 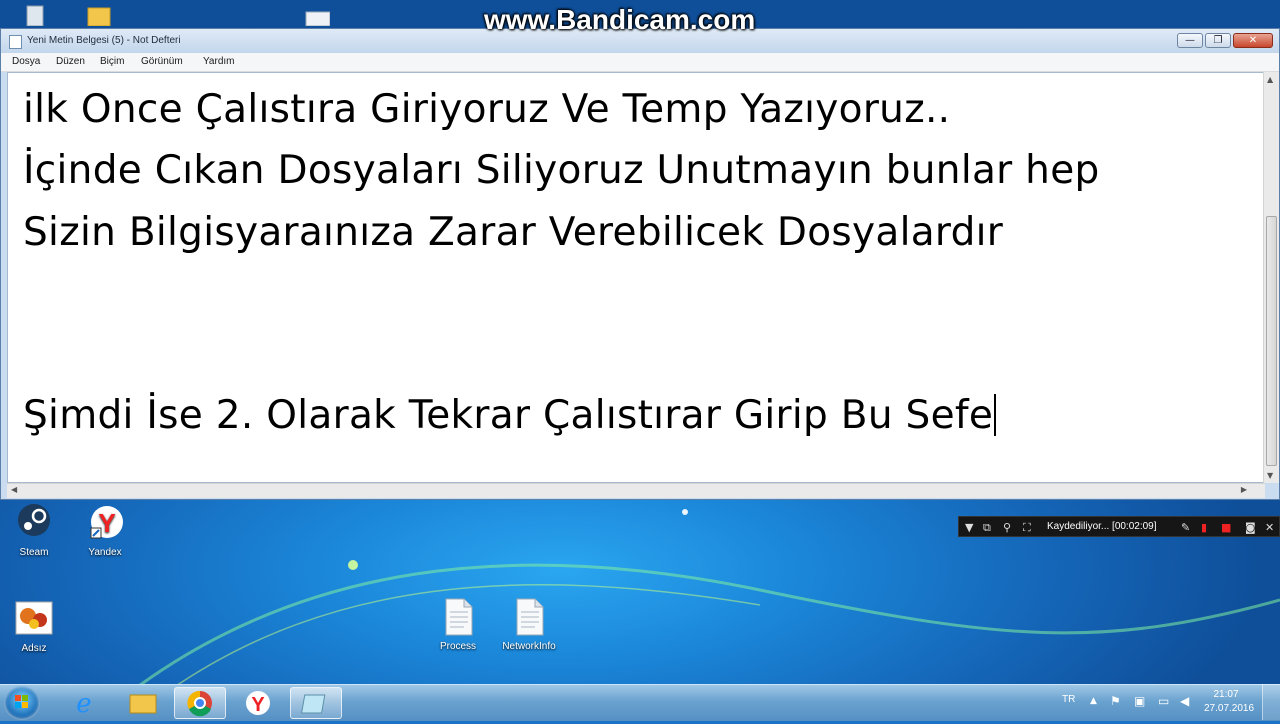 I want to click on system-clock: 21:07 27.07.2016, so click(x=1229, y=702).